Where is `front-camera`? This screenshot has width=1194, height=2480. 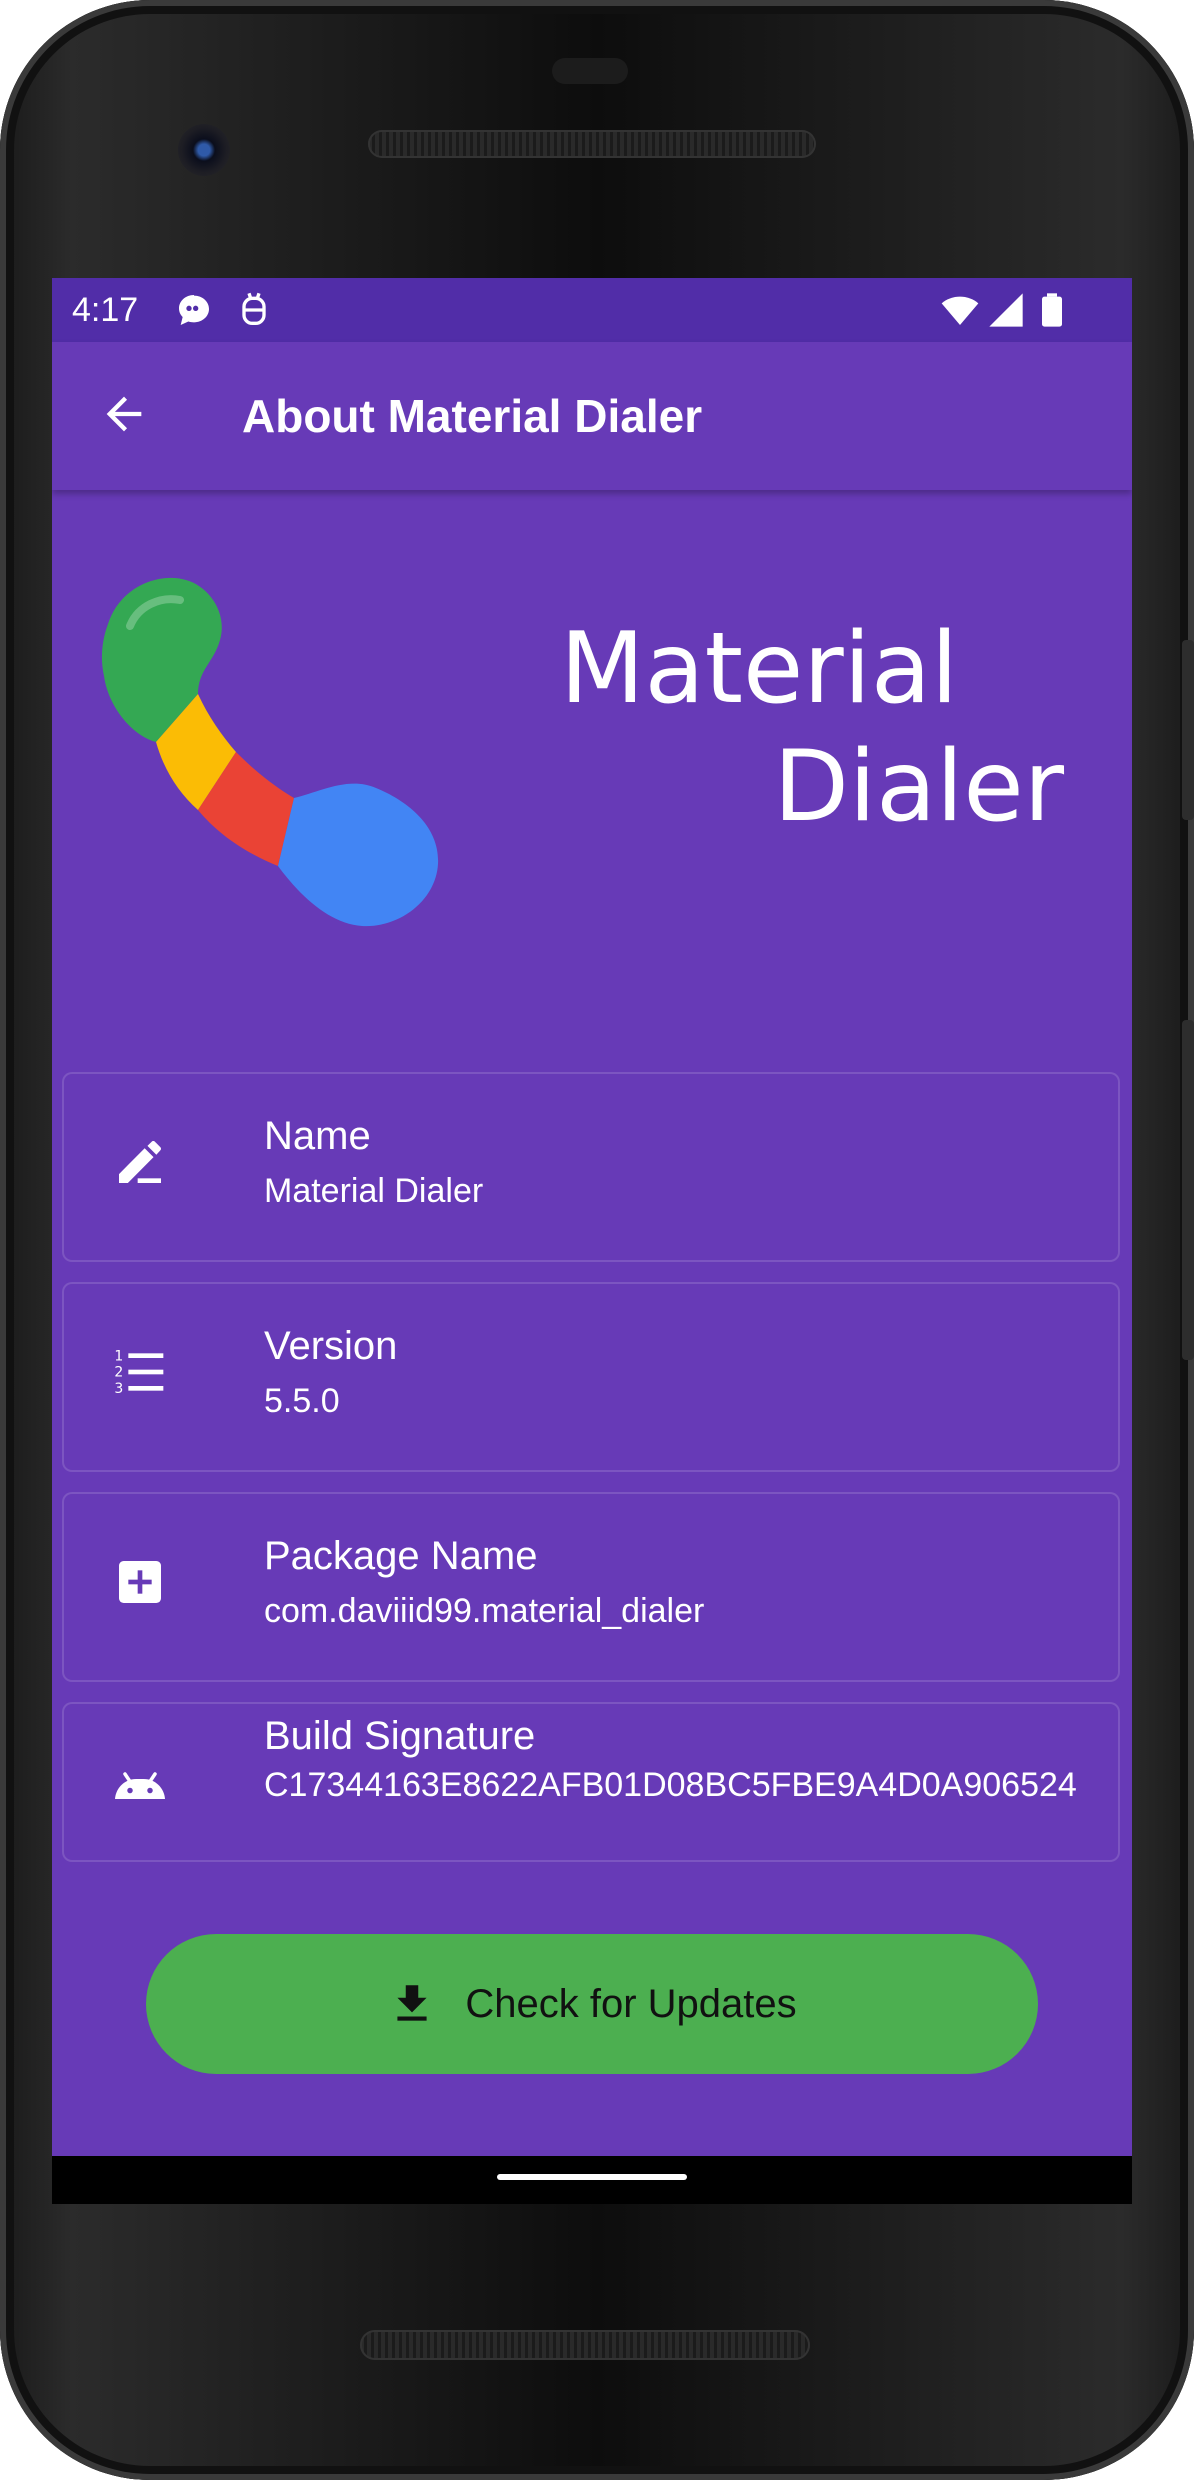 front-camera is located at coordinates (204, 150).